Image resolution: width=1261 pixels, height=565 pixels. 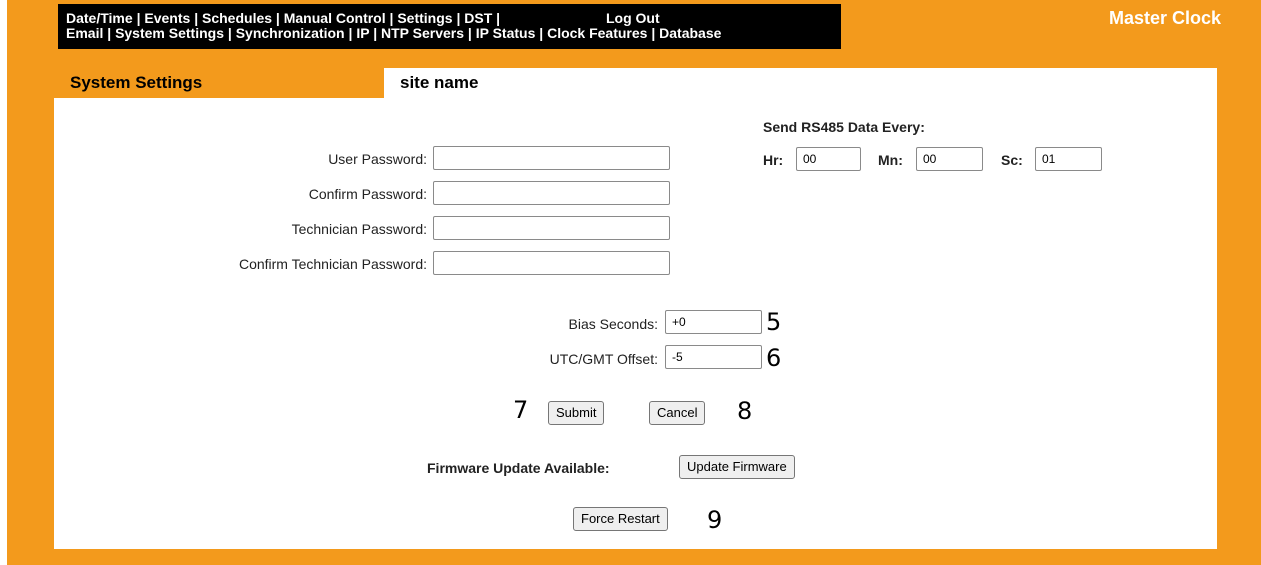 What do you see at coordinates (551, 228) in the screenshot?
I see `technician-password-field` at bounding box center [551, 228].